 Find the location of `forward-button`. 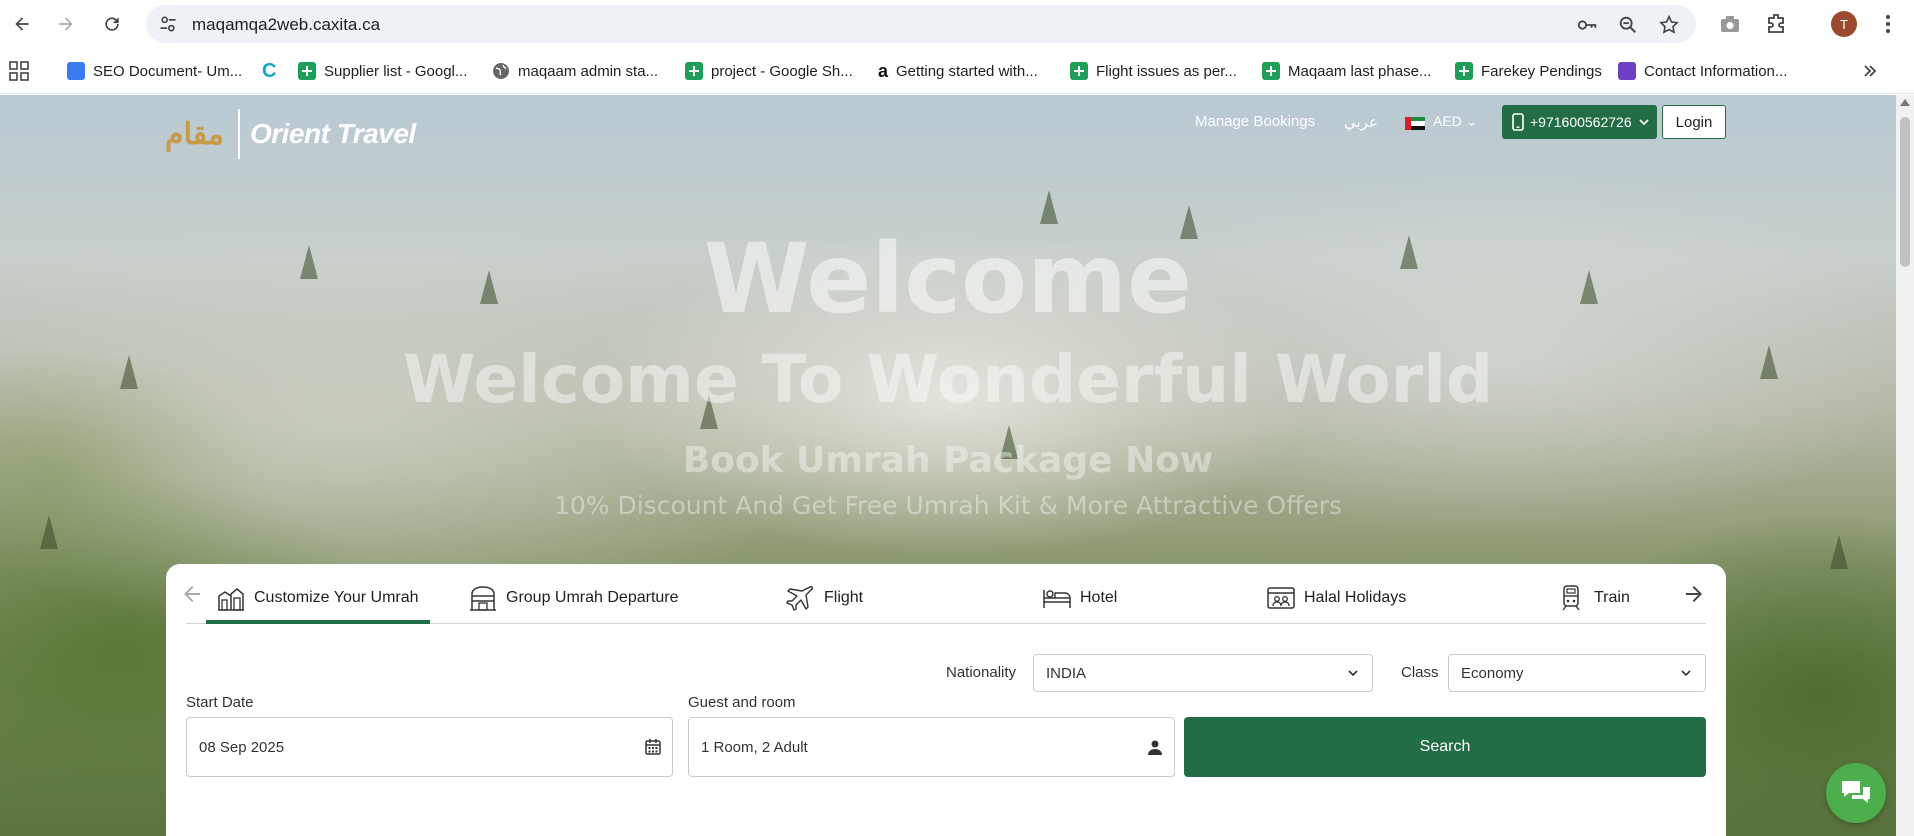

forward-button is located at coordinates (66, 24).